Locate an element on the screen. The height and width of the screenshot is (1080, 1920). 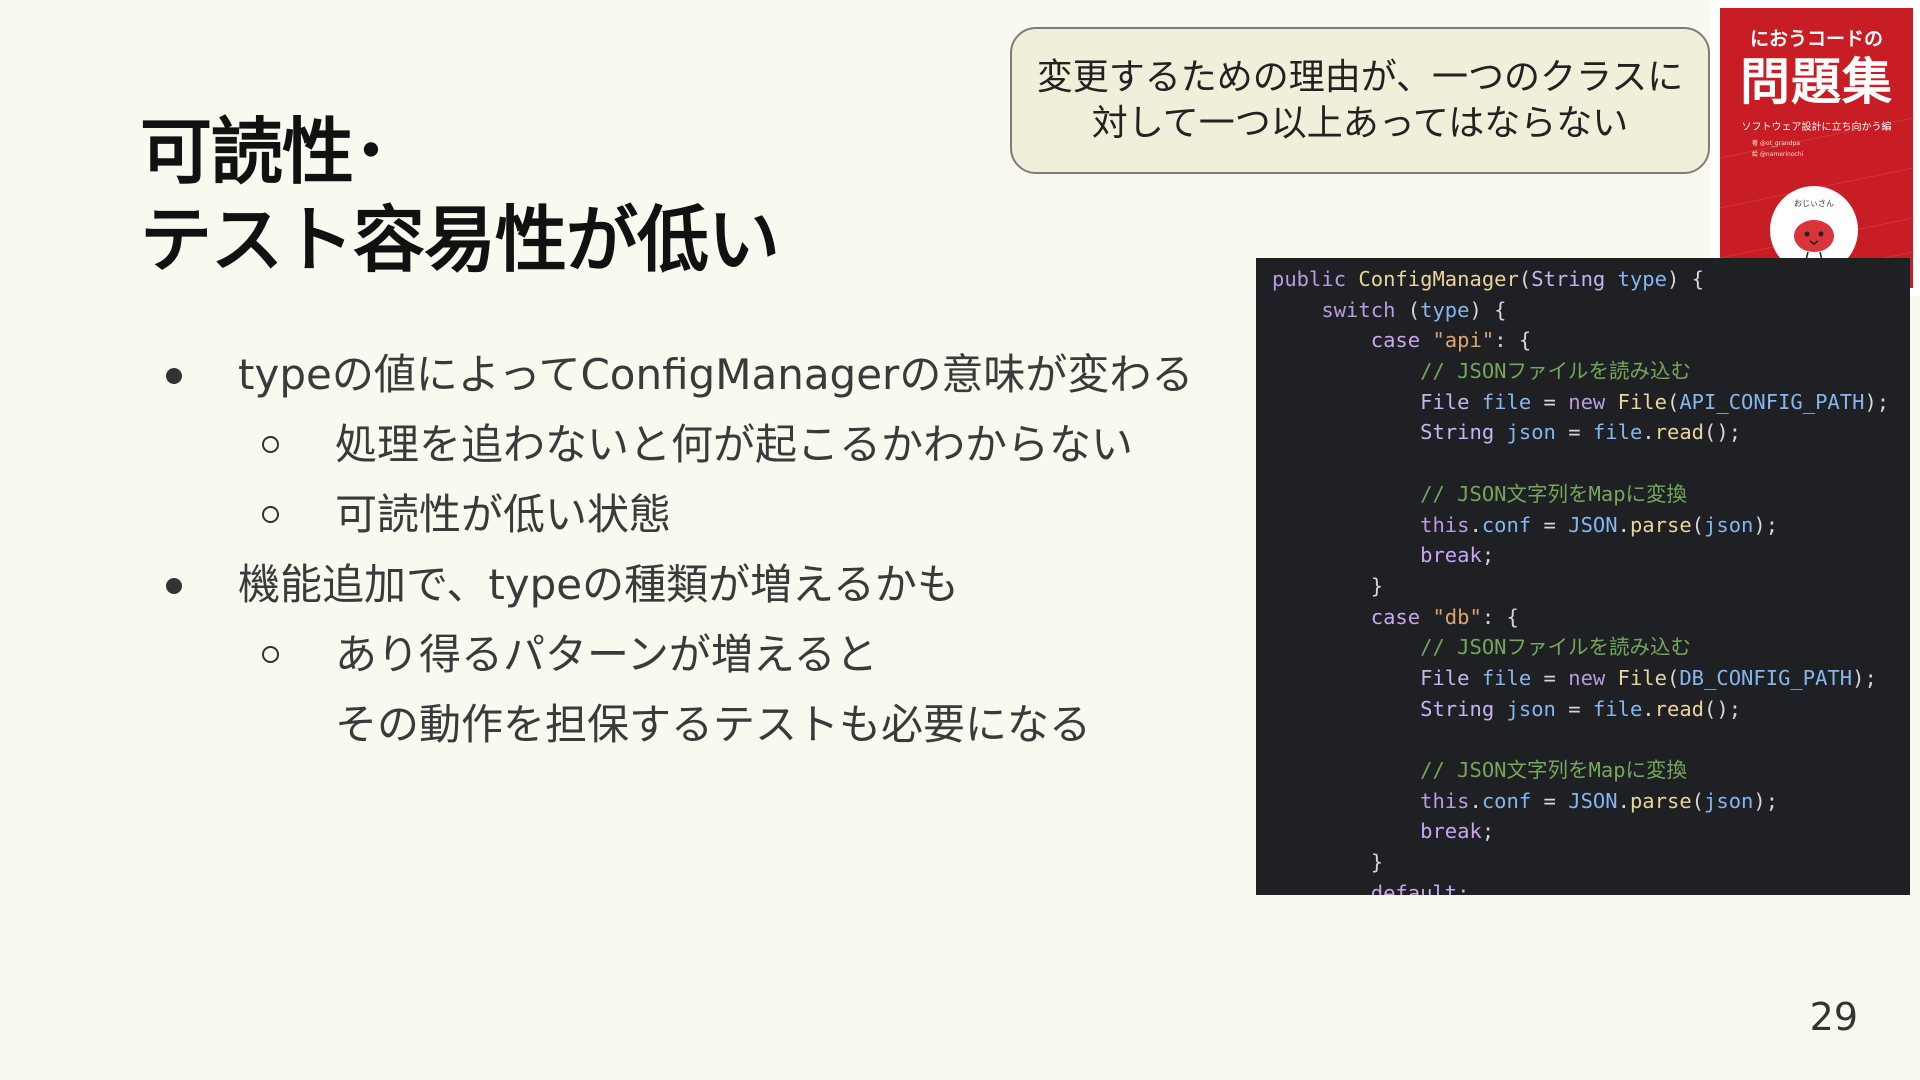
bullet-text: typeの値によってConfigManagerの意味が変わる is located at coordinates (716, 374).